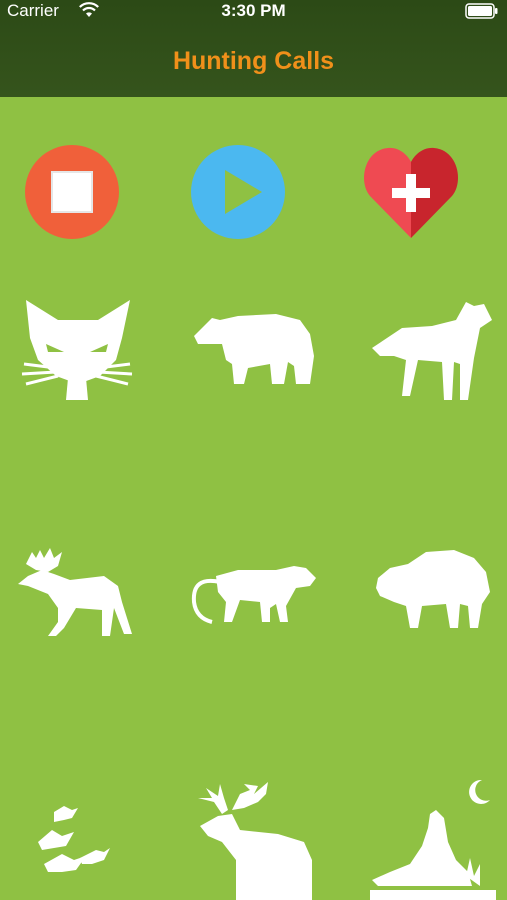  I want to click on bobcat-icon, so click(77, 350).